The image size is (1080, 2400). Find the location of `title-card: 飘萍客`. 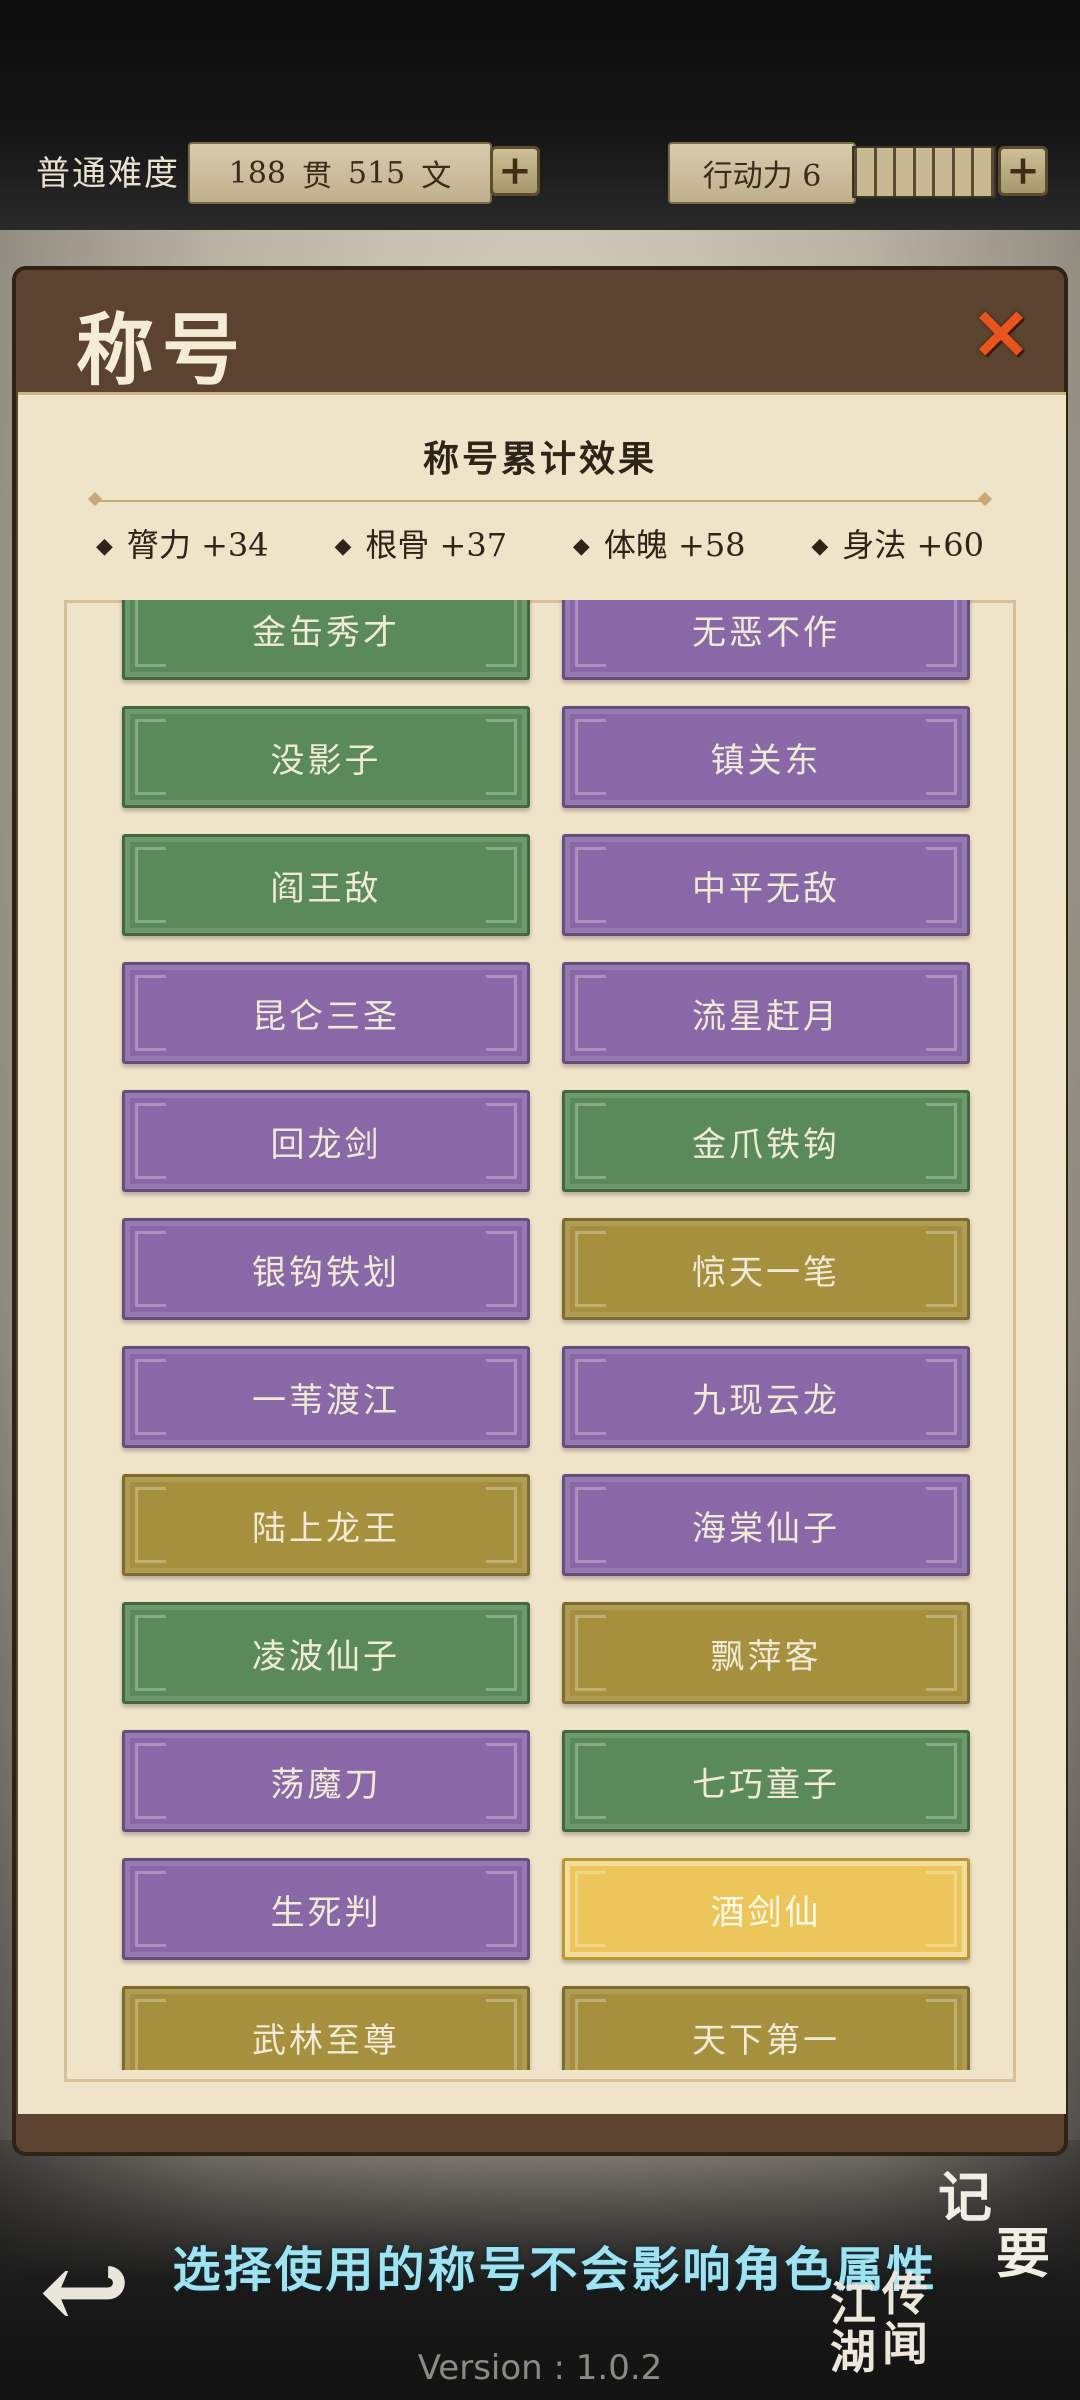

title-card: 飘萍客 is located at coordinates (766, 1653).